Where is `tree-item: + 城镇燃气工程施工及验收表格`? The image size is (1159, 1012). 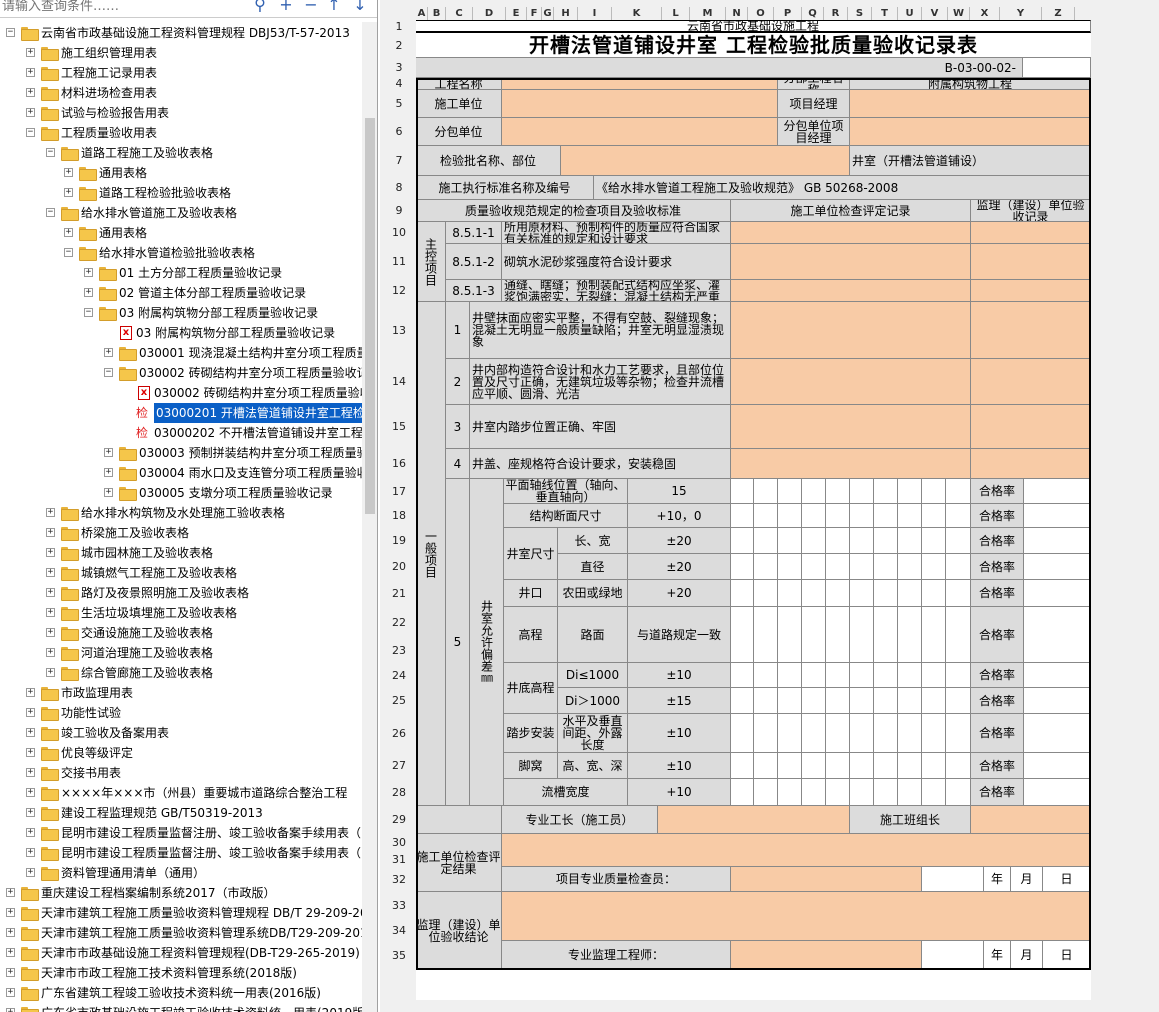
tree-item: + 城镇燃气工程施工及验收表格 is located at coordinates (181, 573).